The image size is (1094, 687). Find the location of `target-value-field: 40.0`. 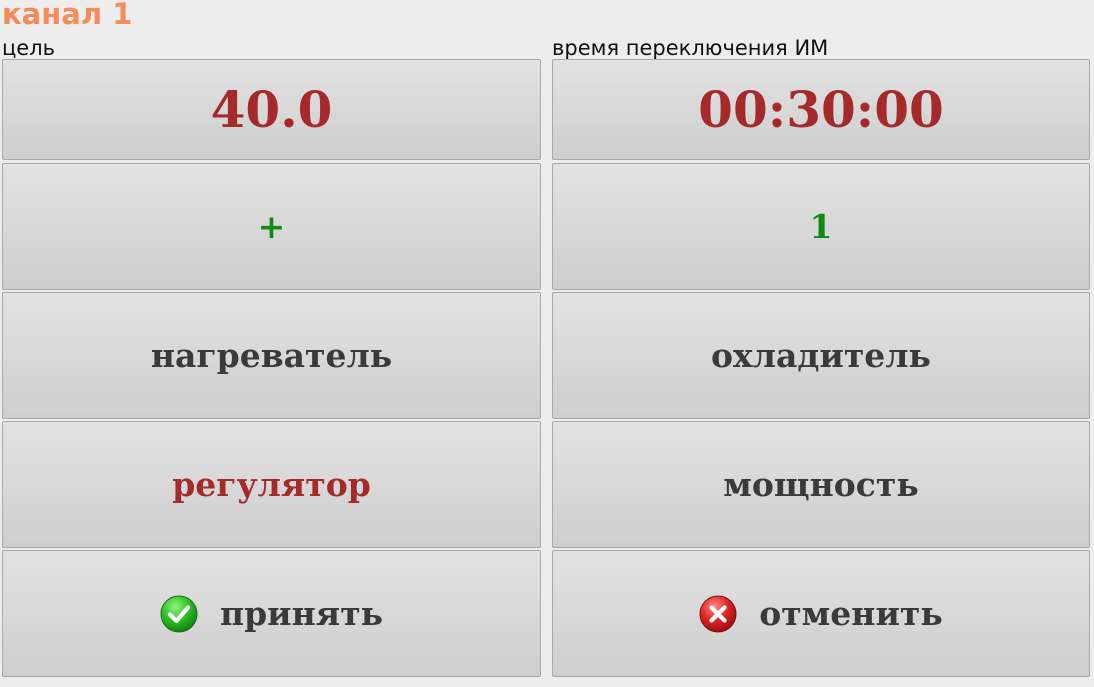

target-value-field: 40.0 is located at coordinates (271, 109).